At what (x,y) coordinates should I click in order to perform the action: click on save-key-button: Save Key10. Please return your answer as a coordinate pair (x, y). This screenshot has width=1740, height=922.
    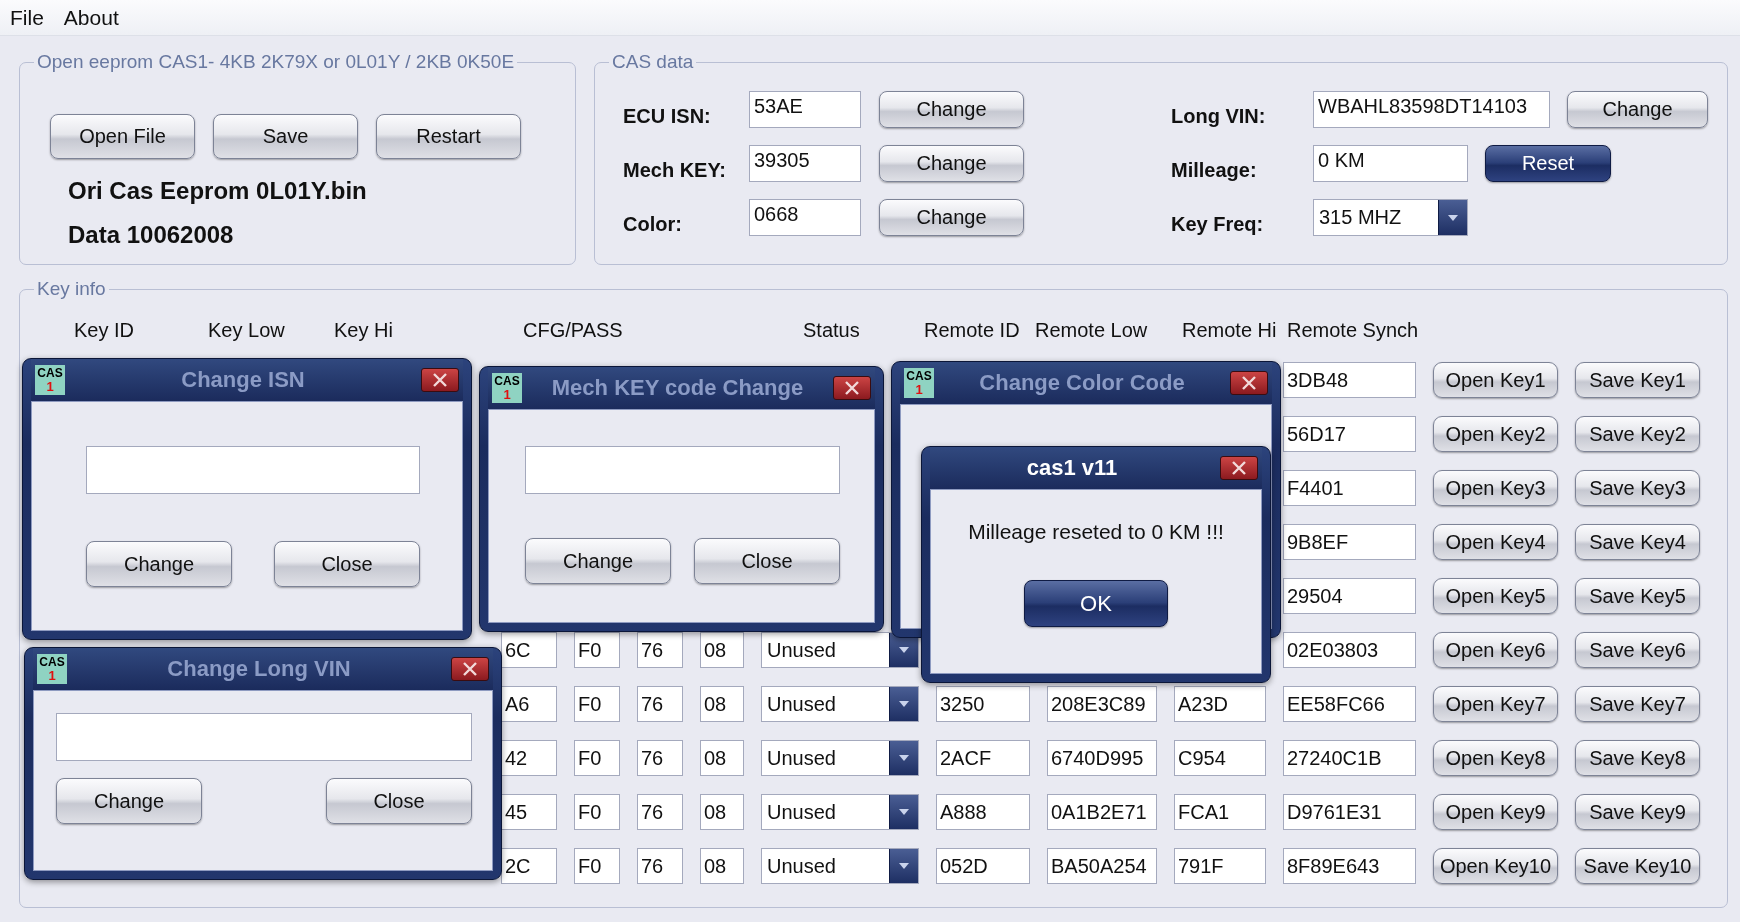
    Looking at the image, I should click on (1637, 866).